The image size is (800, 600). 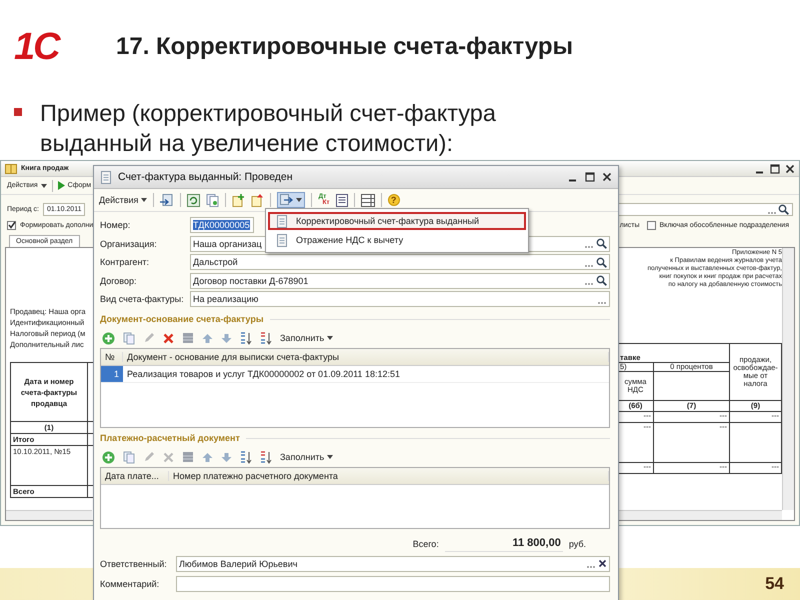 What do you see at coordinates (61, 185) in the screenshot?
I see `play-icon` at bounding box center [61, 185].